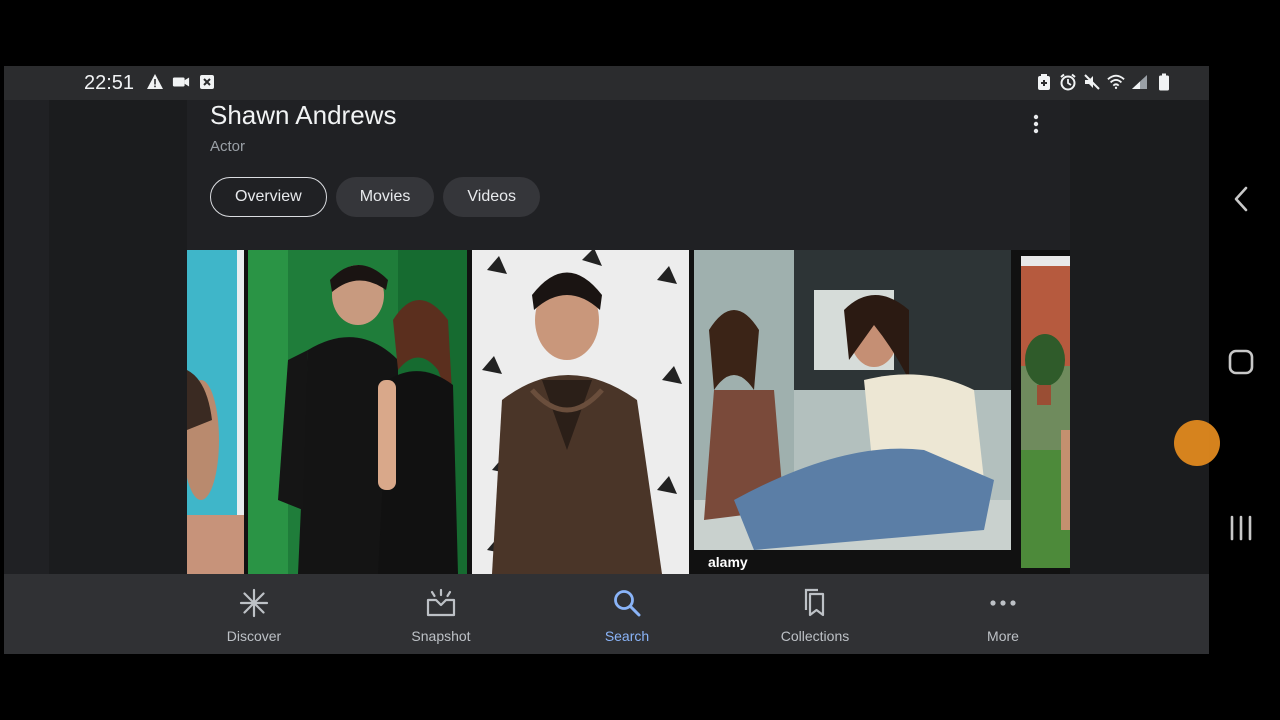 The height and width of the screenshot is (720, 1280). I want to click on floating-recorder-button, so click(1197, 443).